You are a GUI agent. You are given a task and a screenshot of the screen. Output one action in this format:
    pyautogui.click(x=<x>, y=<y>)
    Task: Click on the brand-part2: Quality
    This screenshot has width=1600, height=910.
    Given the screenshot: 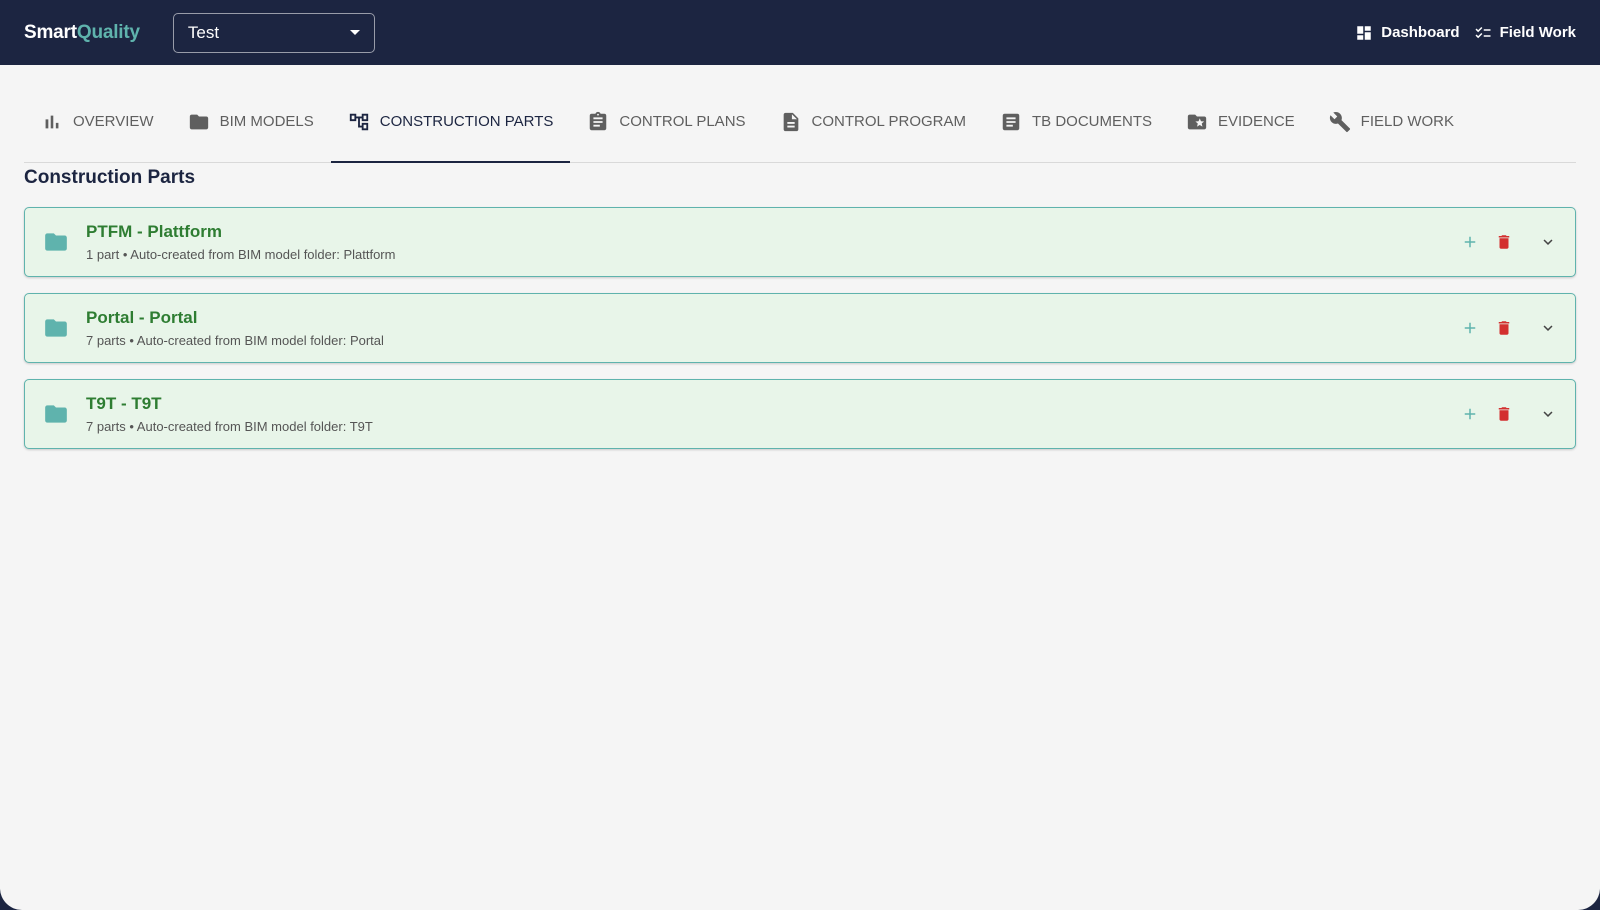 What is the action you would take?
    pyautogui.click(x=108, y=32)
    